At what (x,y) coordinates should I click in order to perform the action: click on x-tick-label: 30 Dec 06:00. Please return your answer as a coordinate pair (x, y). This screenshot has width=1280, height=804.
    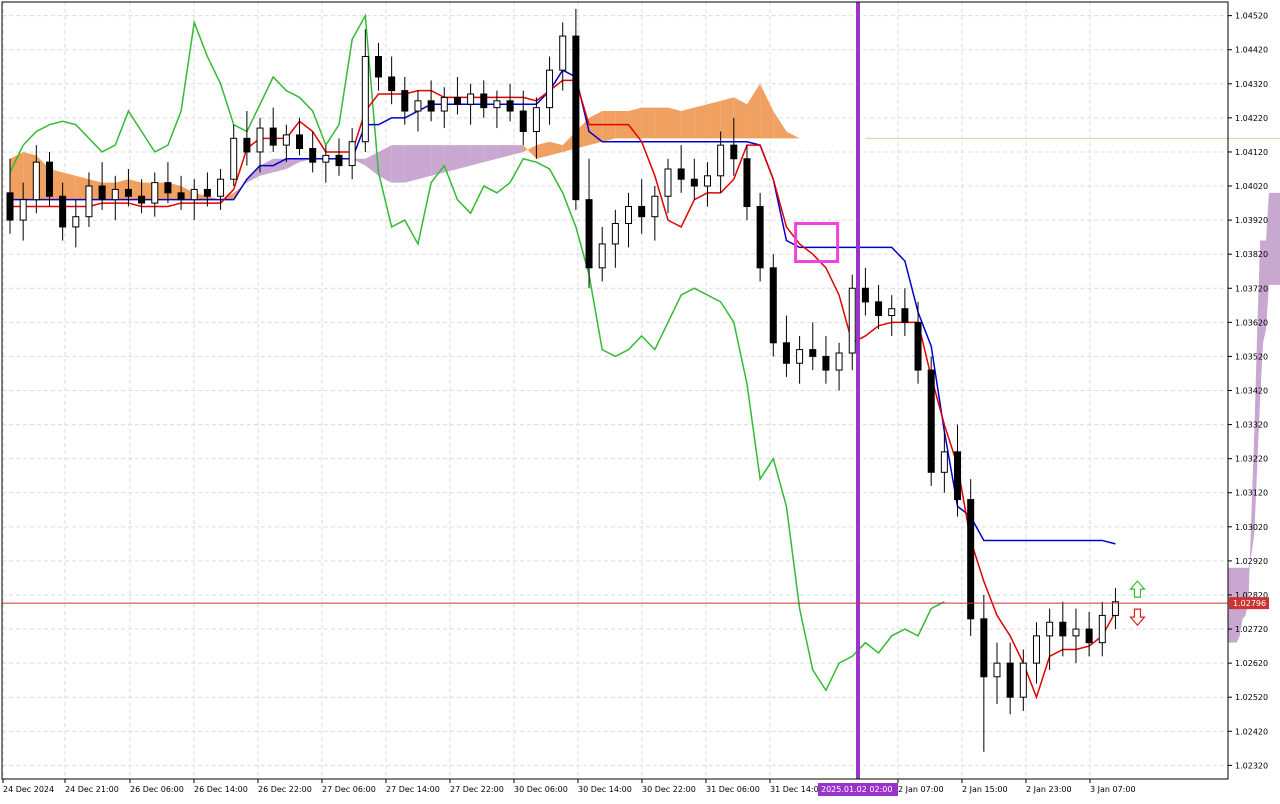
    Looking at the image, I should click on (541, 789).